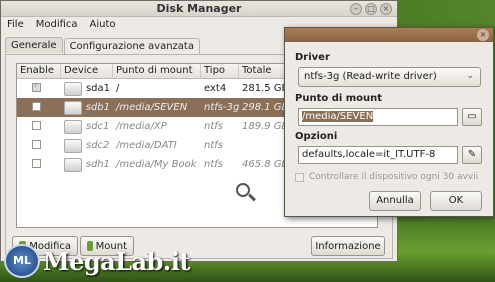 This screenshot has height=282, width=495. What do you see at coordinates (97, 164) in the screenshot?
I see `device-name: sdh1` at bounding box center [97, 164].